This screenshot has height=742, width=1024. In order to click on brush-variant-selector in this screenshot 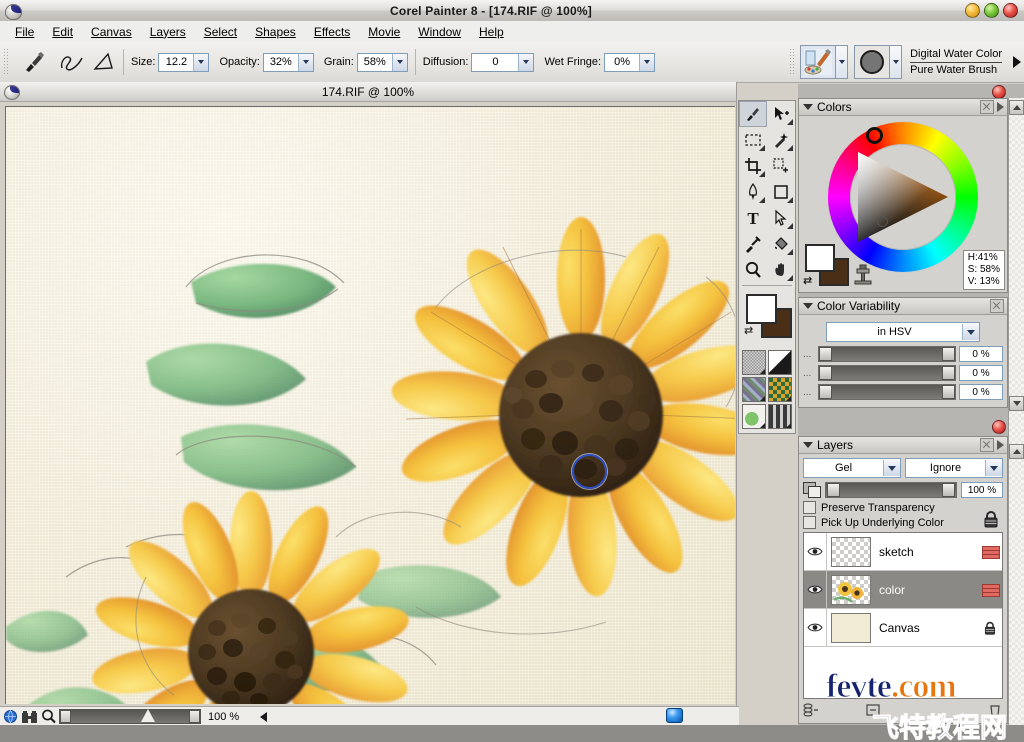, I will do `click(878, 62)`.